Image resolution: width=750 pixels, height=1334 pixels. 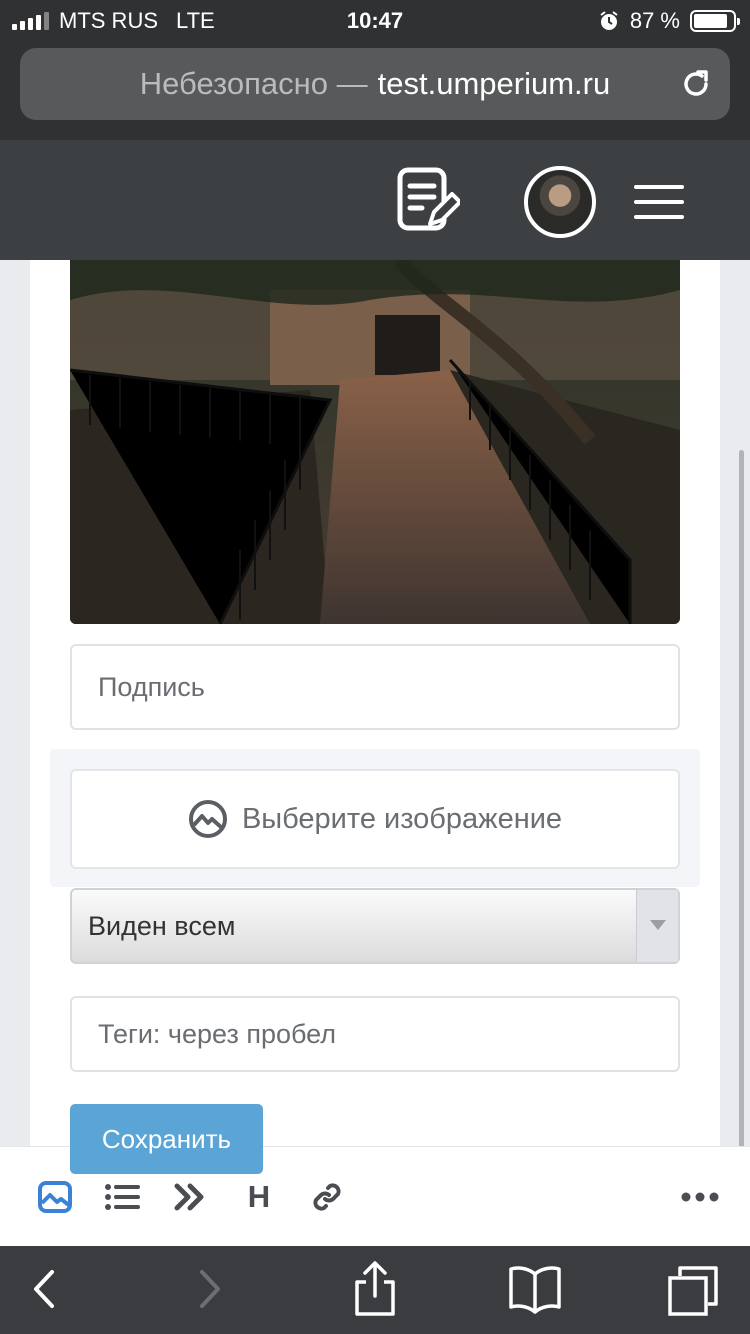 What do you see at coordinates (217, 1033) in the screenshot?
I see `tags-placeholder: Теги: через пробел` at bounding box center [217, 1033].